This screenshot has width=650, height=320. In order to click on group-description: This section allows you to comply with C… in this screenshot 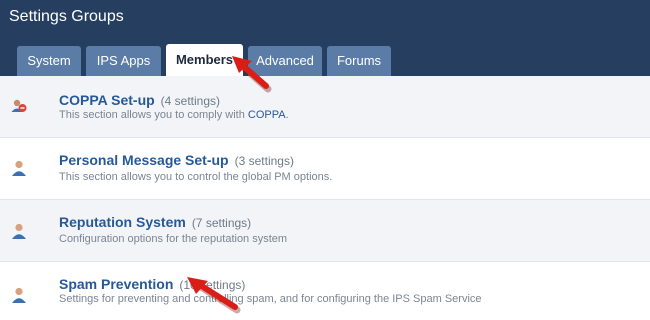, I will do `click(174, 115)`.